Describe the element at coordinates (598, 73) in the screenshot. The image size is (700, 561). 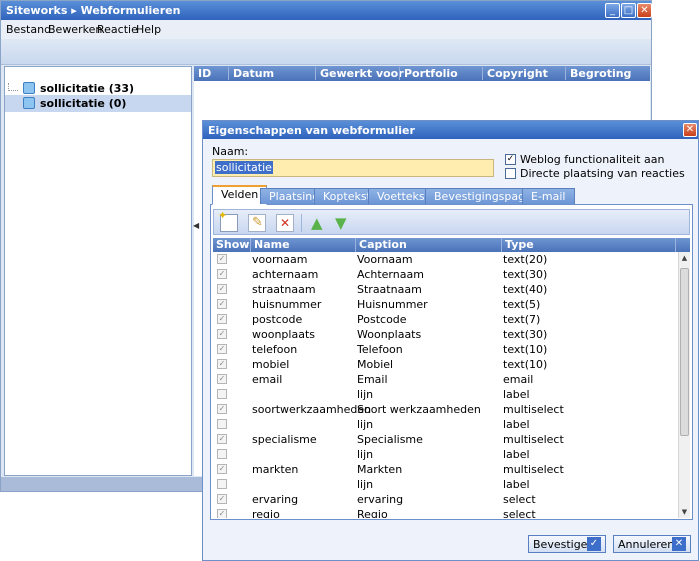
I see `col-begroting: Begroting` at that location.